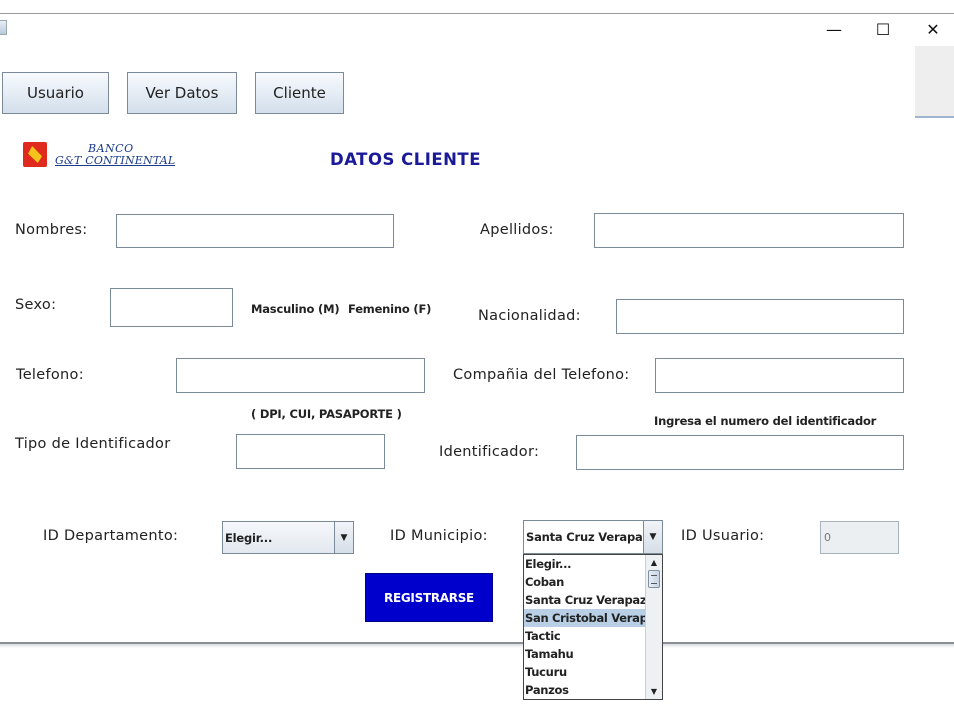  I want to click on dropdown-option: San Cristobal Verapaz, so click(585, 618).